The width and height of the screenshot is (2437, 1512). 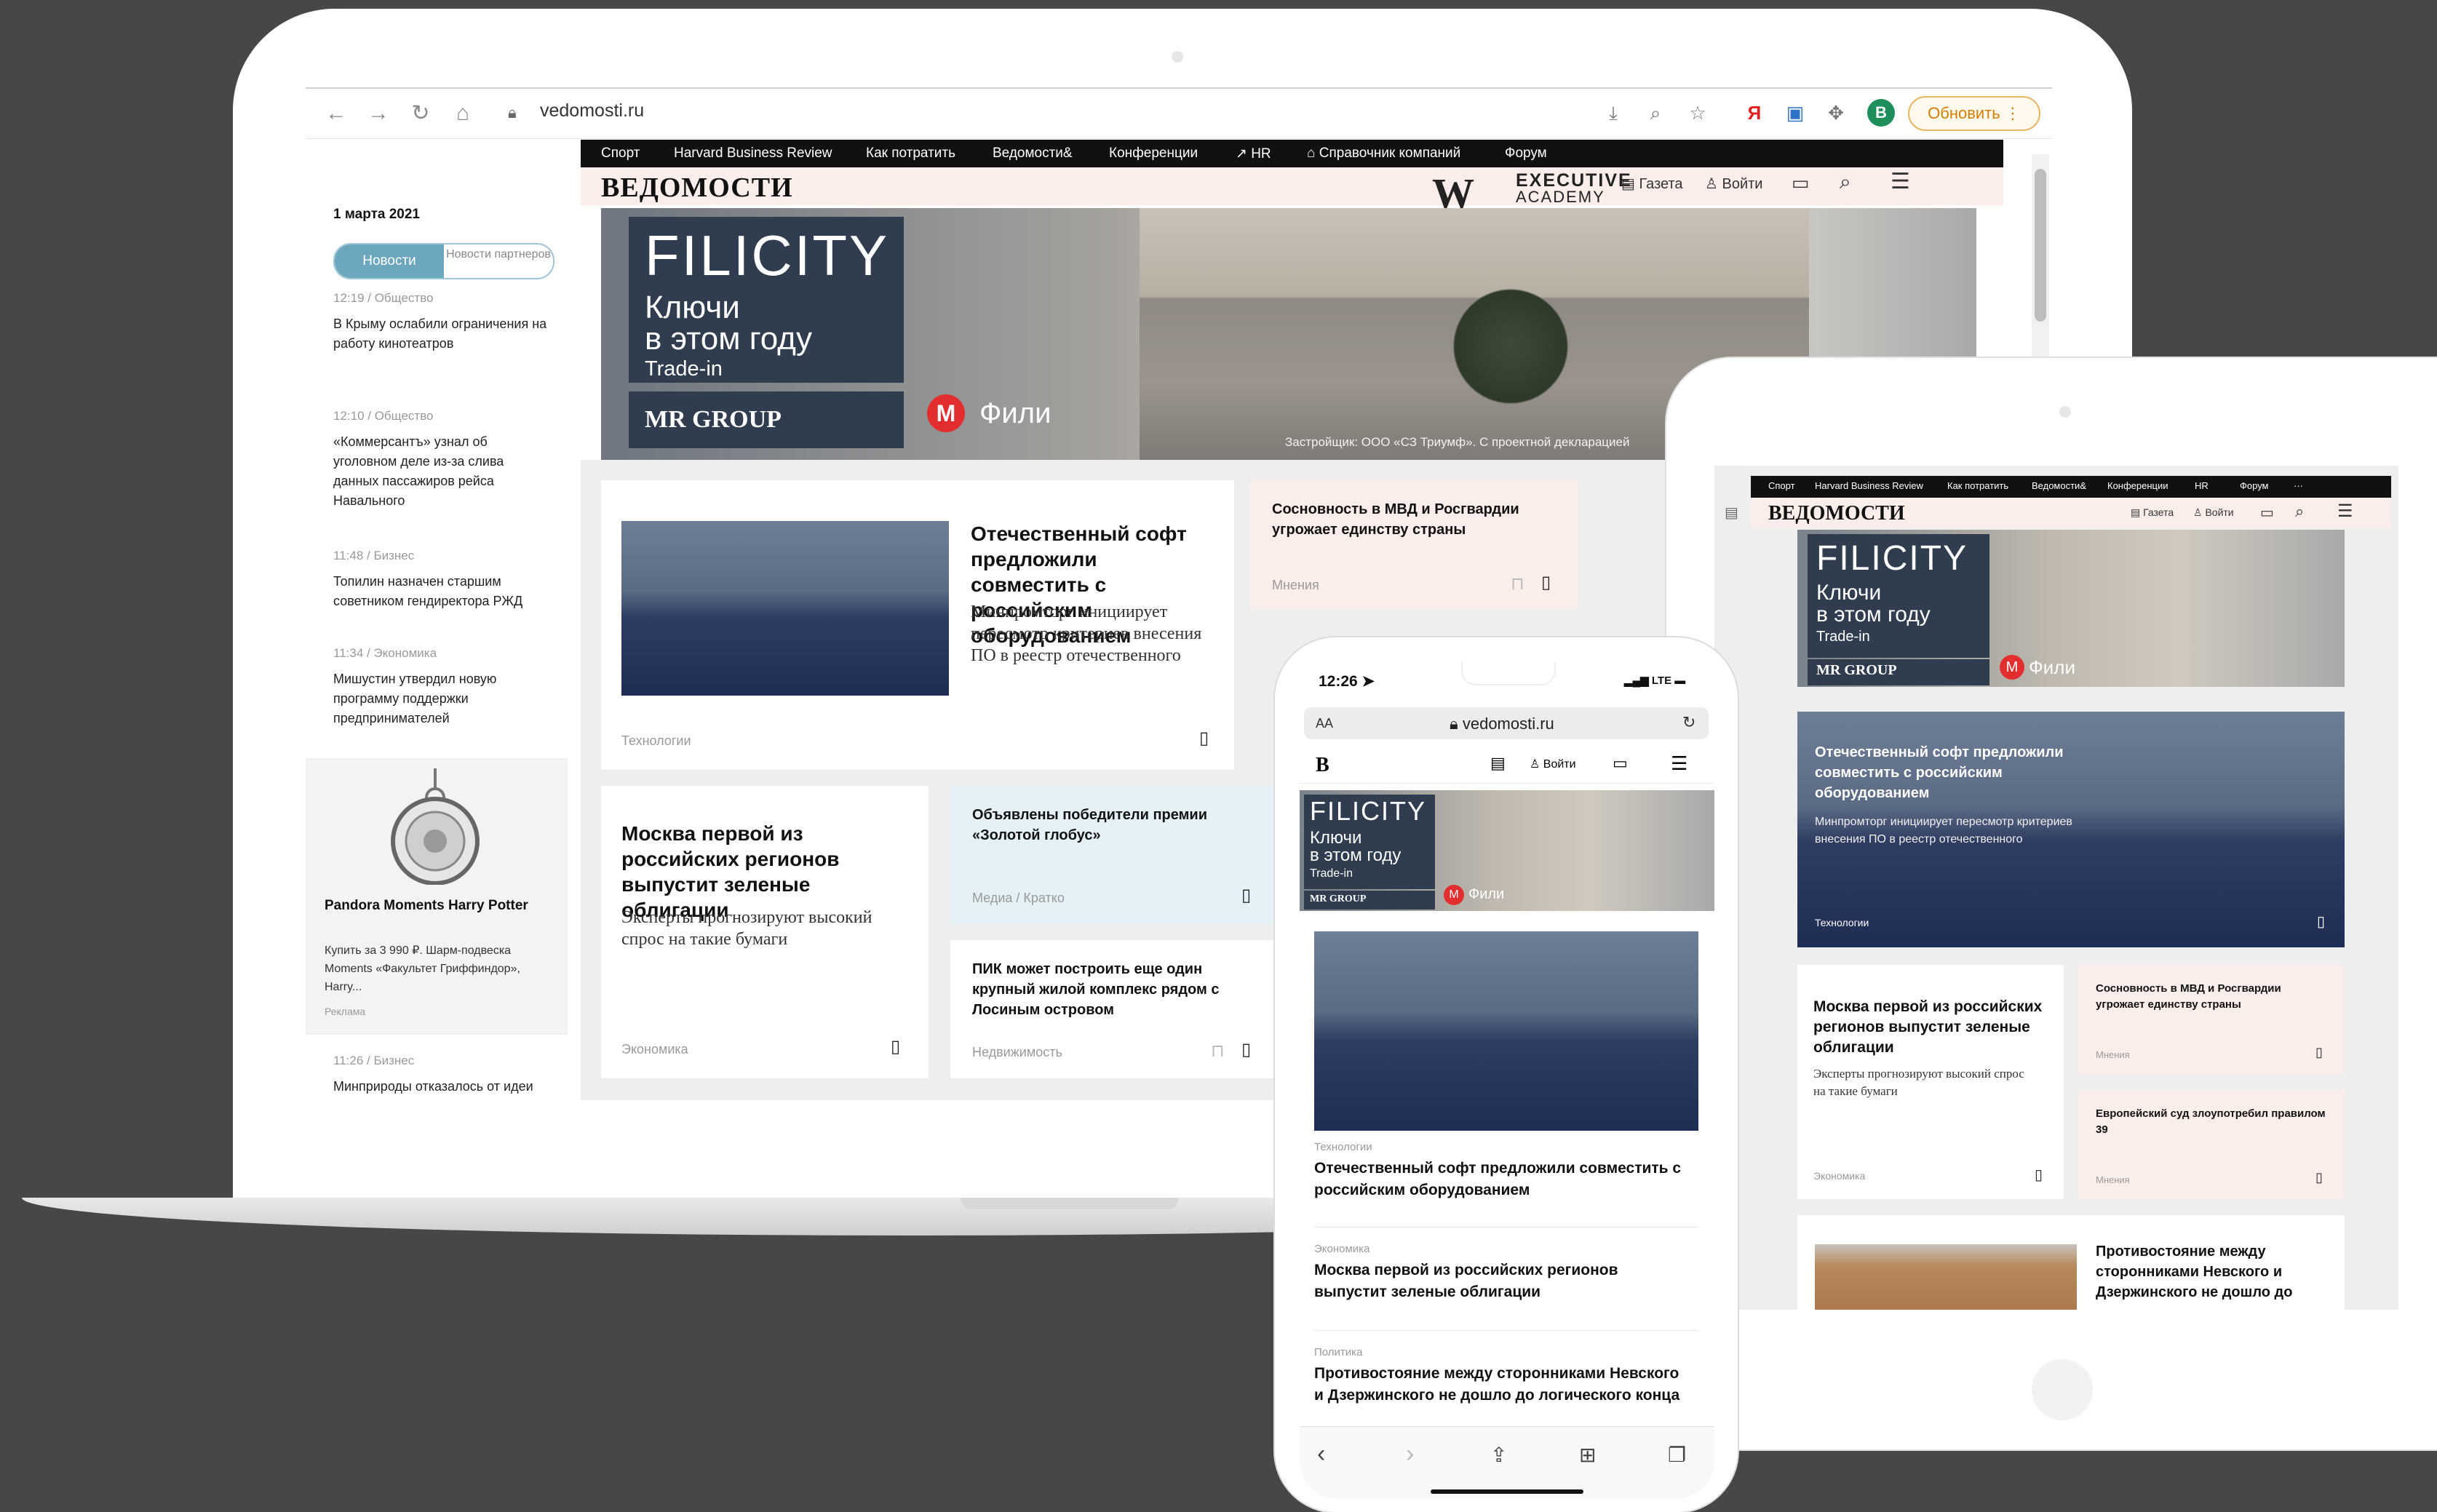 What do you see at coordinates (1698, 112) in the screenshot?
I see `star-icon: ☆` at bounding box center [1698, 112].